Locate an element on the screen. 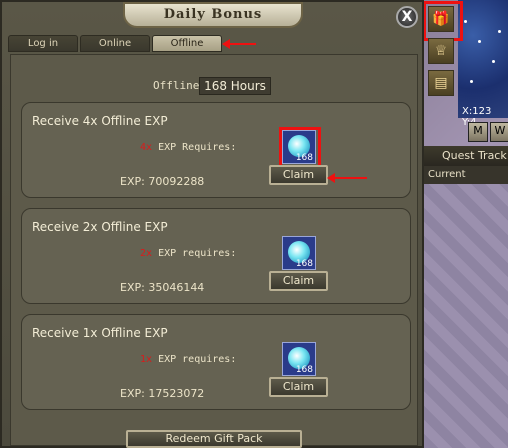 The width and height of the screenshot is (508, 448). claim-button-2x: Claim is located at coordinates (298, 281).